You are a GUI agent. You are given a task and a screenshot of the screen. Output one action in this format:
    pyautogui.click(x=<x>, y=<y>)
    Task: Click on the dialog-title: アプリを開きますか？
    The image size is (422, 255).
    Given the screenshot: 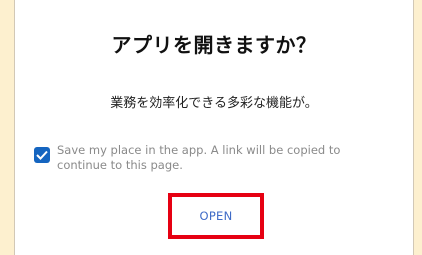 What is the action you would take?
    pyautogui.click(x=214, y=45)
    